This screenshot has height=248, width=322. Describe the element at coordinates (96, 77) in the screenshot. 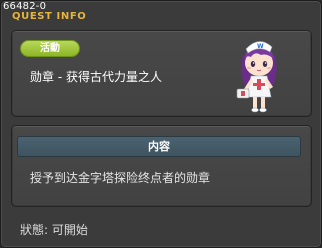

I see `quest-name: 勋章 - 获得古代力量之人` at that location.